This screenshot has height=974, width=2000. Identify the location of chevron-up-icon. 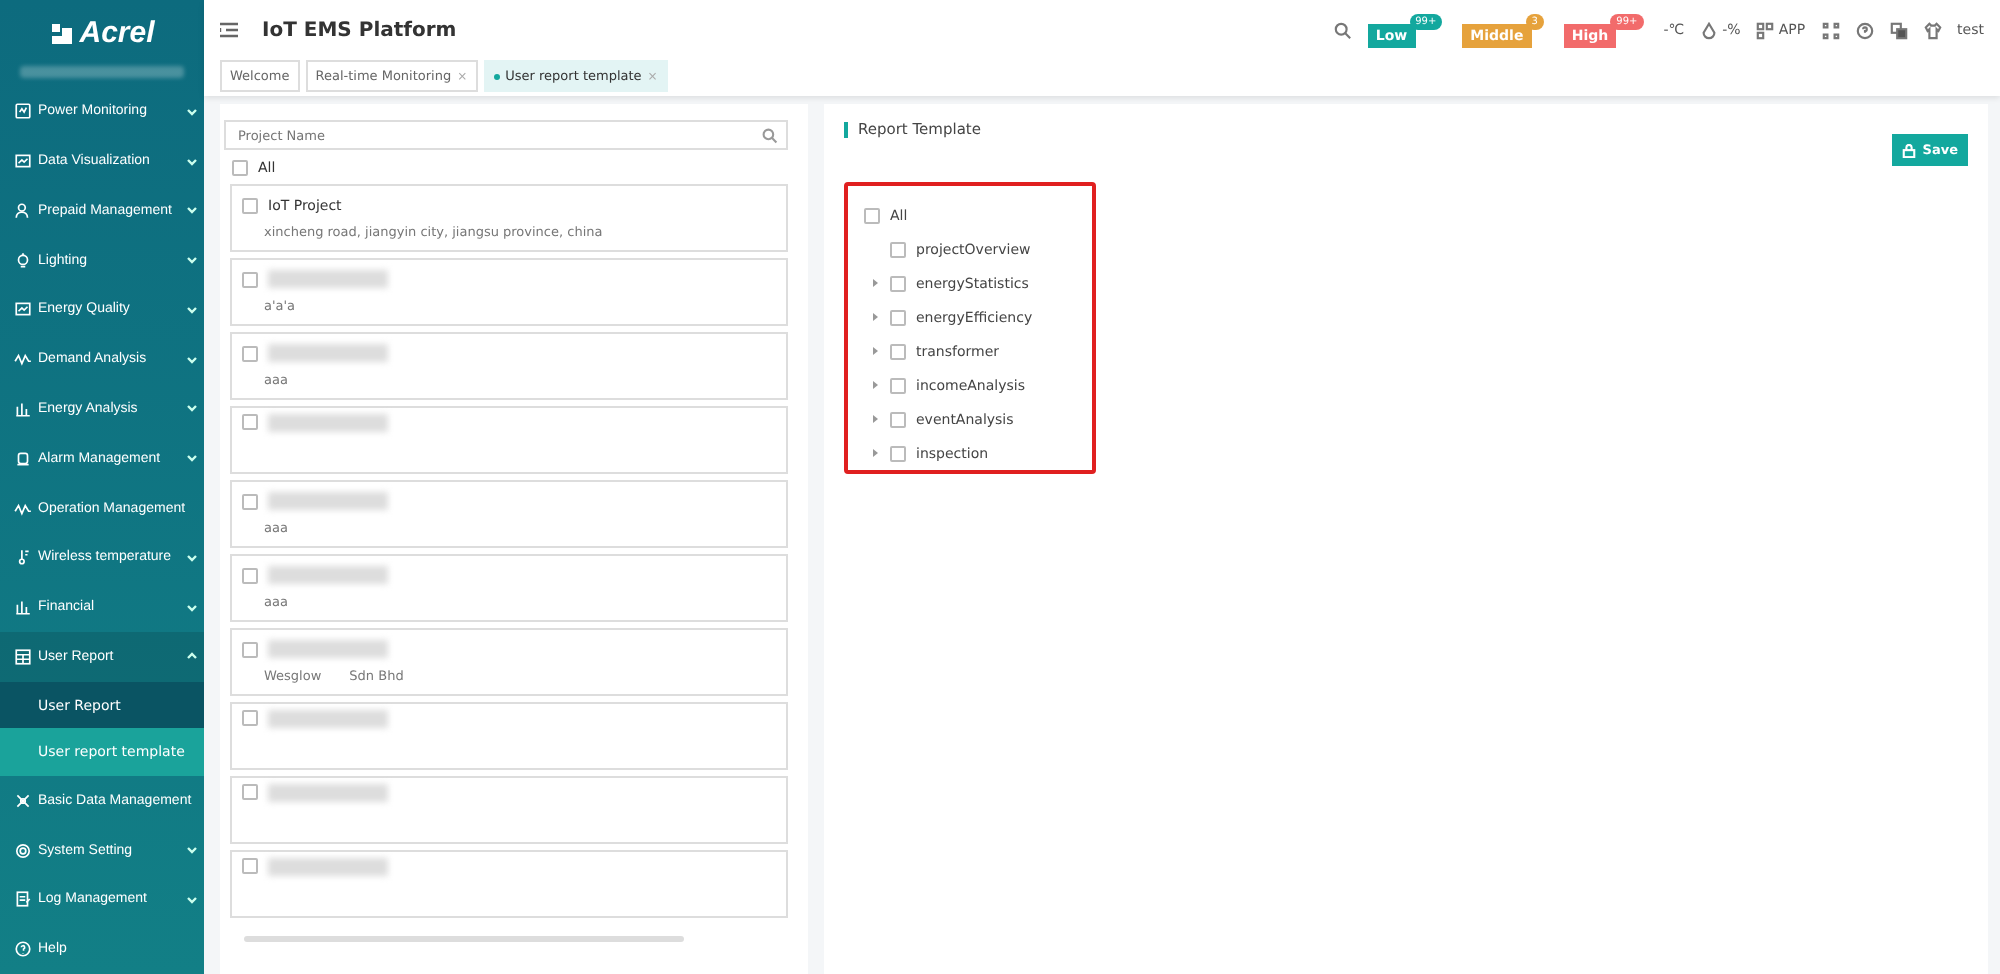
(192, 656).